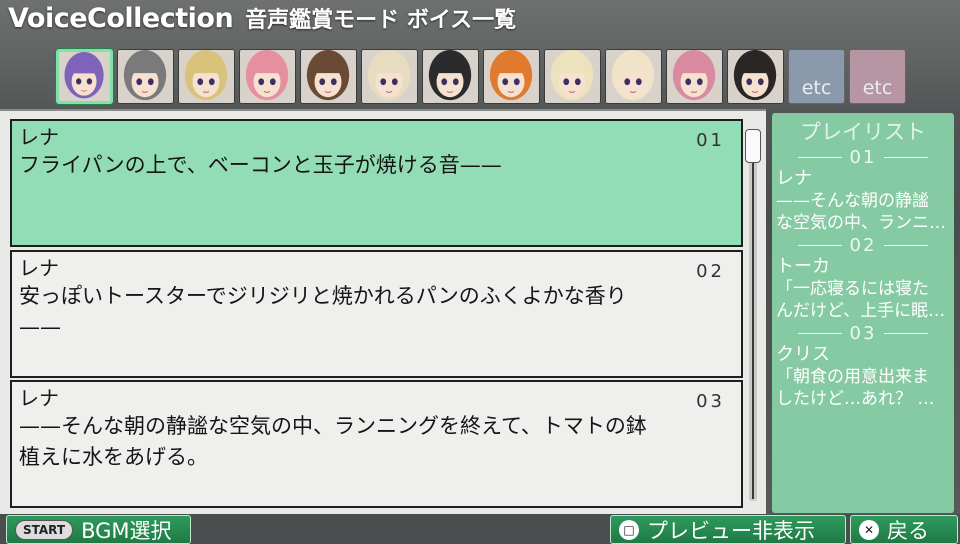  I want to click on voice-list-scrollbar, so click(753, 315).